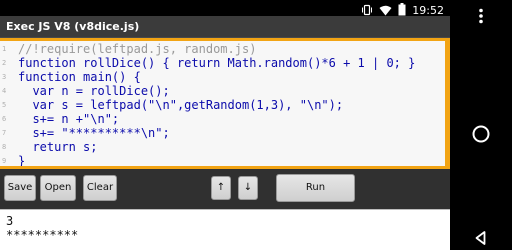  I want to click on run-button: Run, so click(315, 188).